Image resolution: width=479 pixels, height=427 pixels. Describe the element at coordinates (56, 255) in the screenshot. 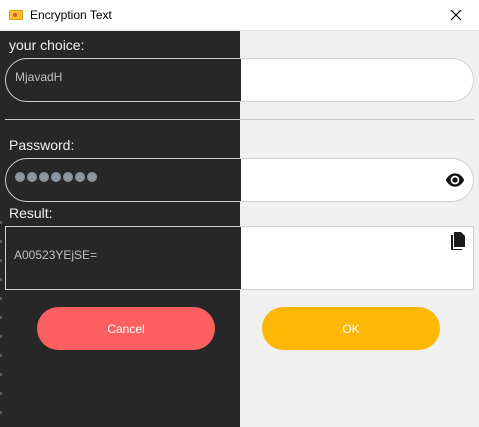

I see `result-value: A00523YEjSE=` at that location.